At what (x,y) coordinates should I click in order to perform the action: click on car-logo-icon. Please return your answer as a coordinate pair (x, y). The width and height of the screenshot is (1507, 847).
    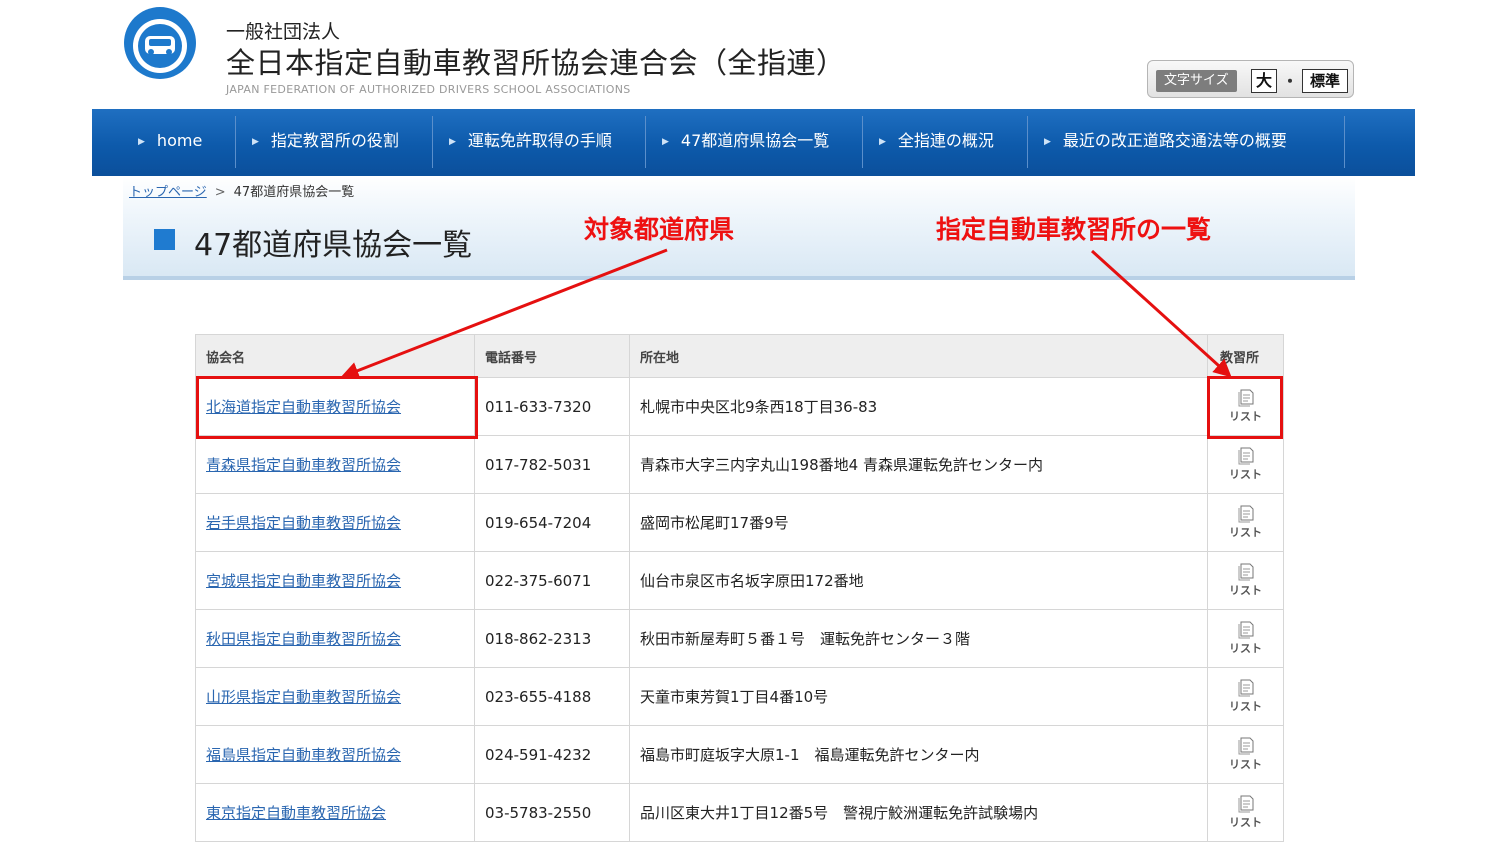
    Looking at the image, I should click on (160, 43).